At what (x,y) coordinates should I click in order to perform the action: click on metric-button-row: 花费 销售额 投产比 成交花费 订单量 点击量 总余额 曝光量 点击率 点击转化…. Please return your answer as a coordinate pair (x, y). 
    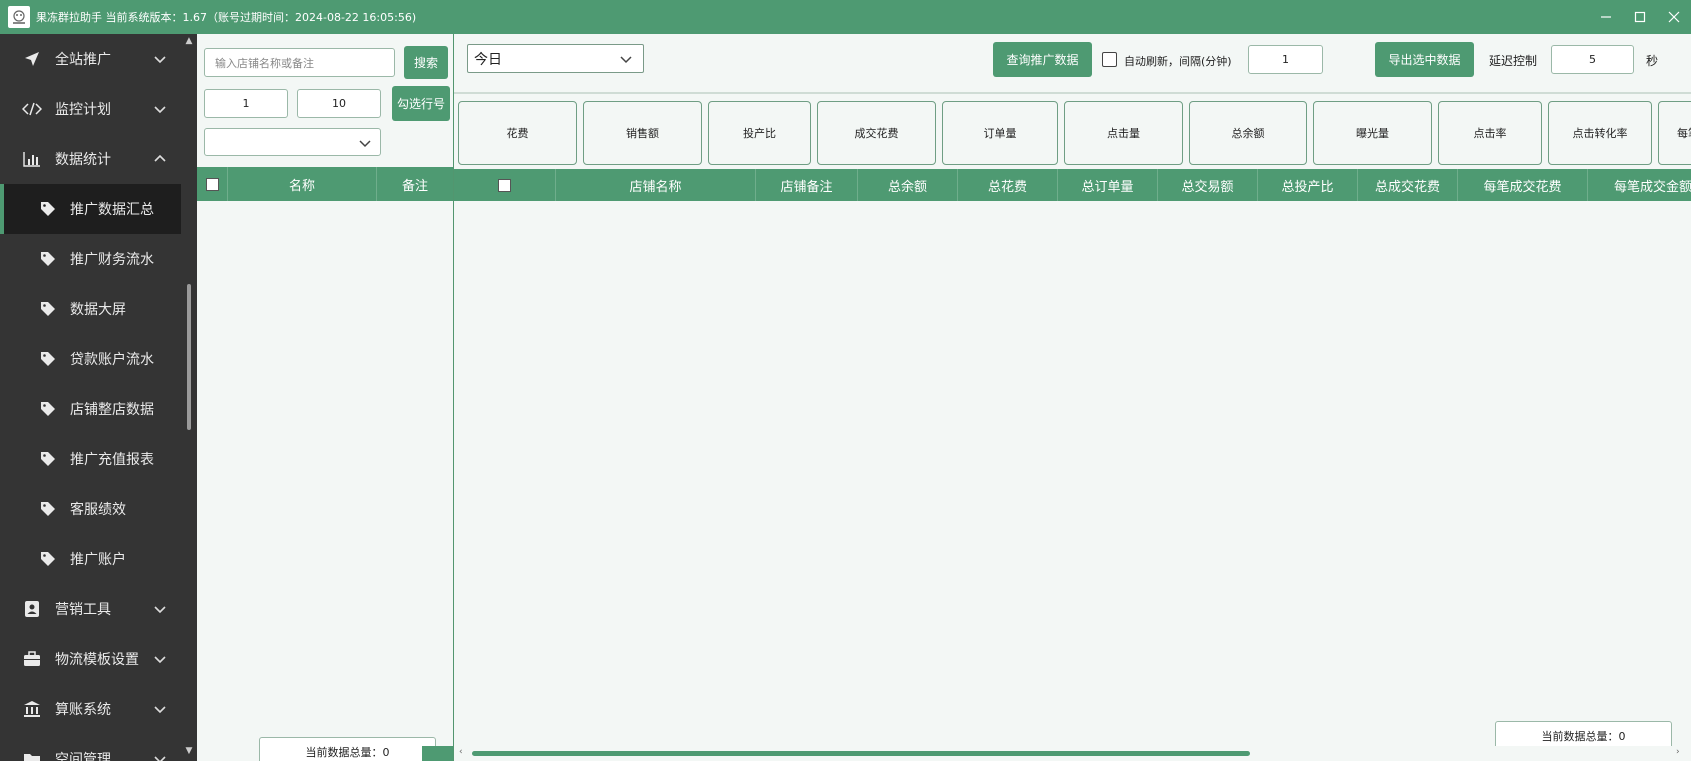
    Looking at the image, I should click on (1074, 133).